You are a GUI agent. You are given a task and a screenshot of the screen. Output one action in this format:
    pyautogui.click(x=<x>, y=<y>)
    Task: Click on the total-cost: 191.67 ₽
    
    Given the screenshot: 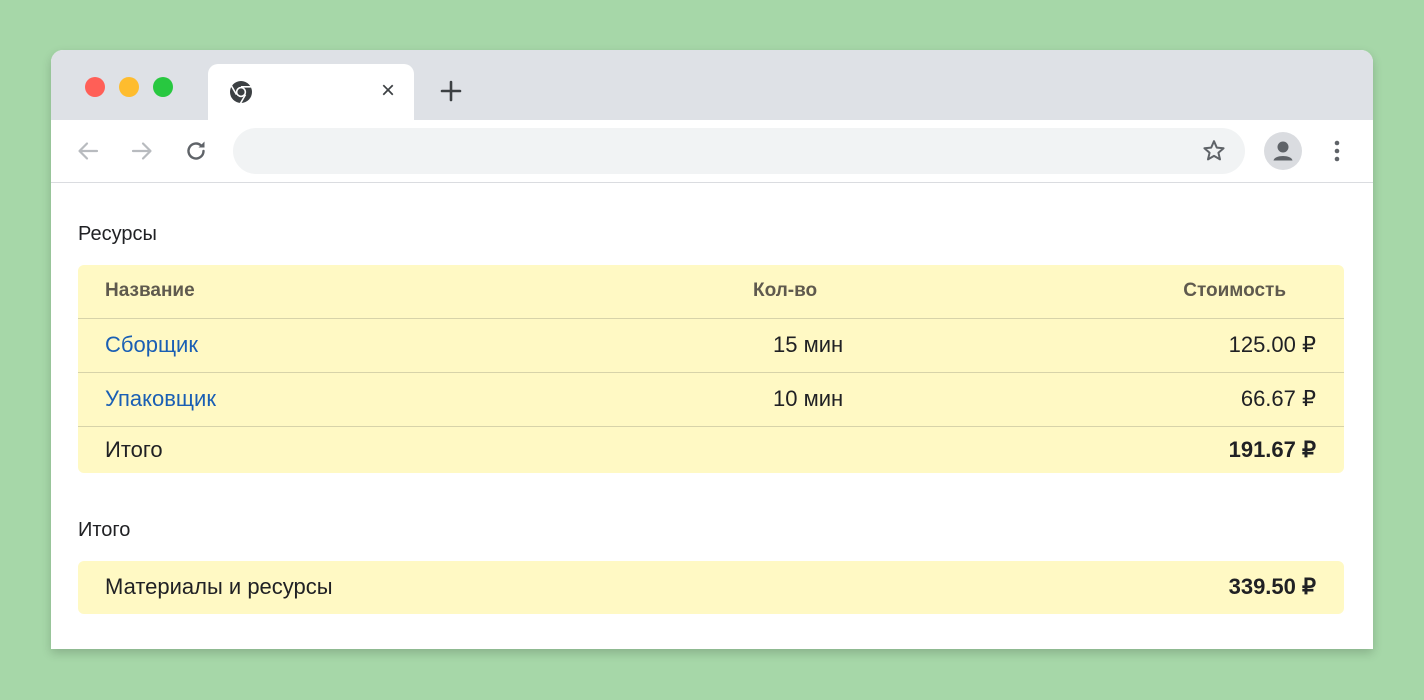 What is the action you would take?
    pyautogui.click(x=1272, y=449)
    